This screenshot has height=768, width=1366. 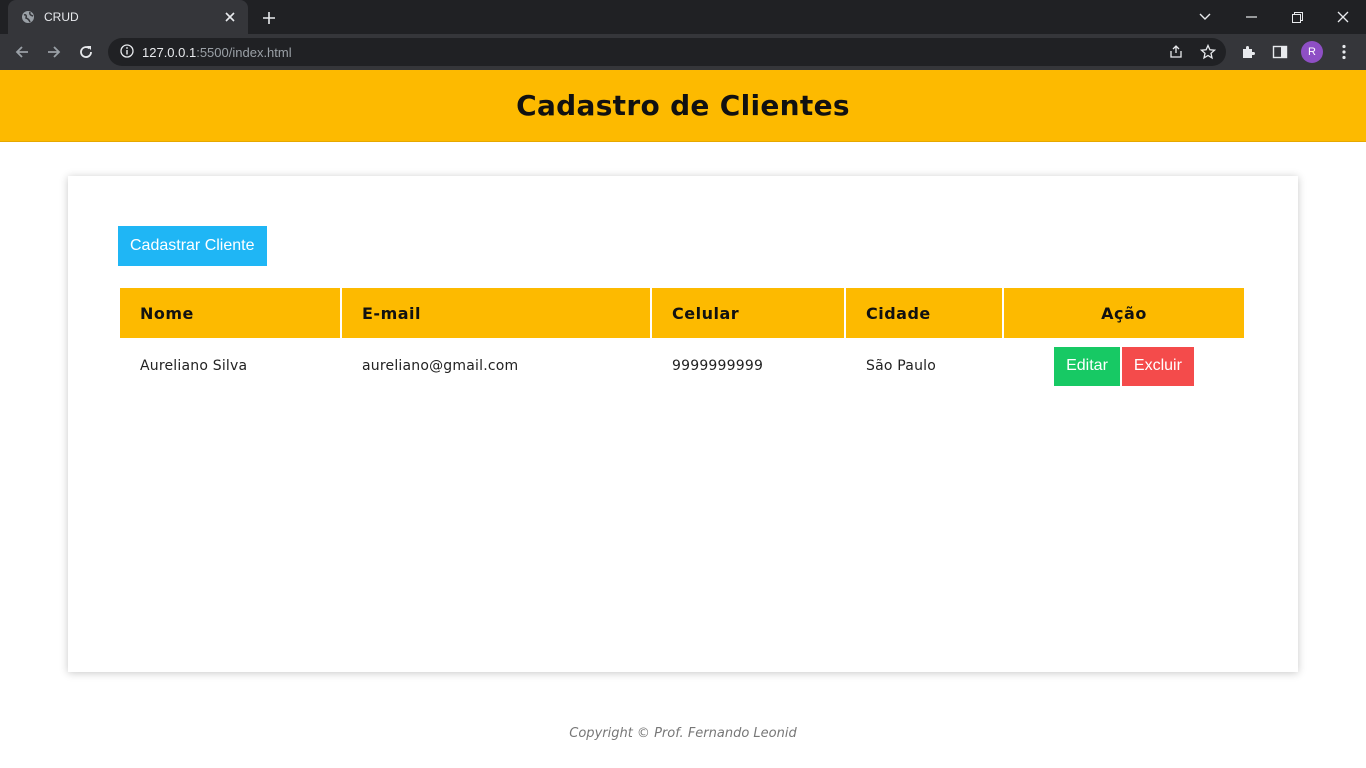 I want to click on page-header: Cadastro de Clientes, so click(x=683, y=106).